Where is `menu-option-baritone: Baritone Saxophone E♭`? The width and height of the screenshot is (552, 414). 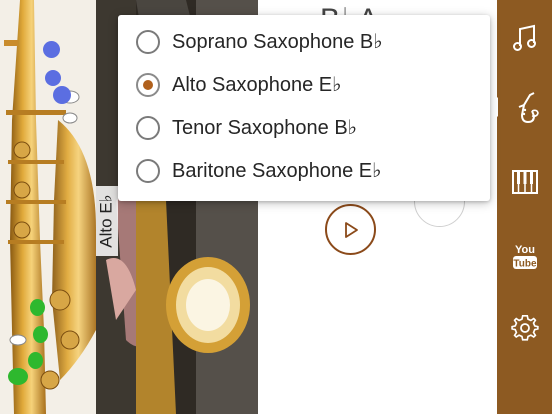
menu-option-baritone: Baritone Saxophone E♭ is located at coordinates (304, 170).